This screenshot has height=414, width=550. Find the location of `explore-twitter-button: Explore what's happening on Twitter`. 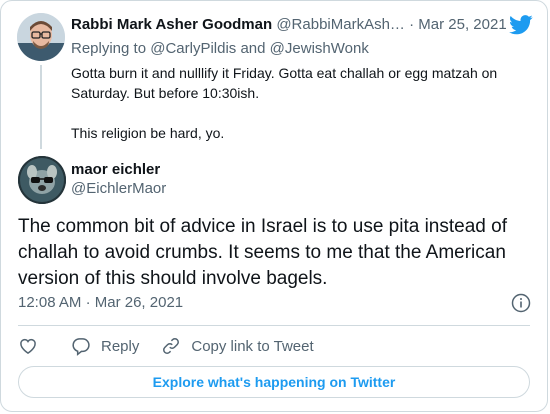

explore-twitter-button: Explore what's happening on Twitter is located at coordinates (274, 382).